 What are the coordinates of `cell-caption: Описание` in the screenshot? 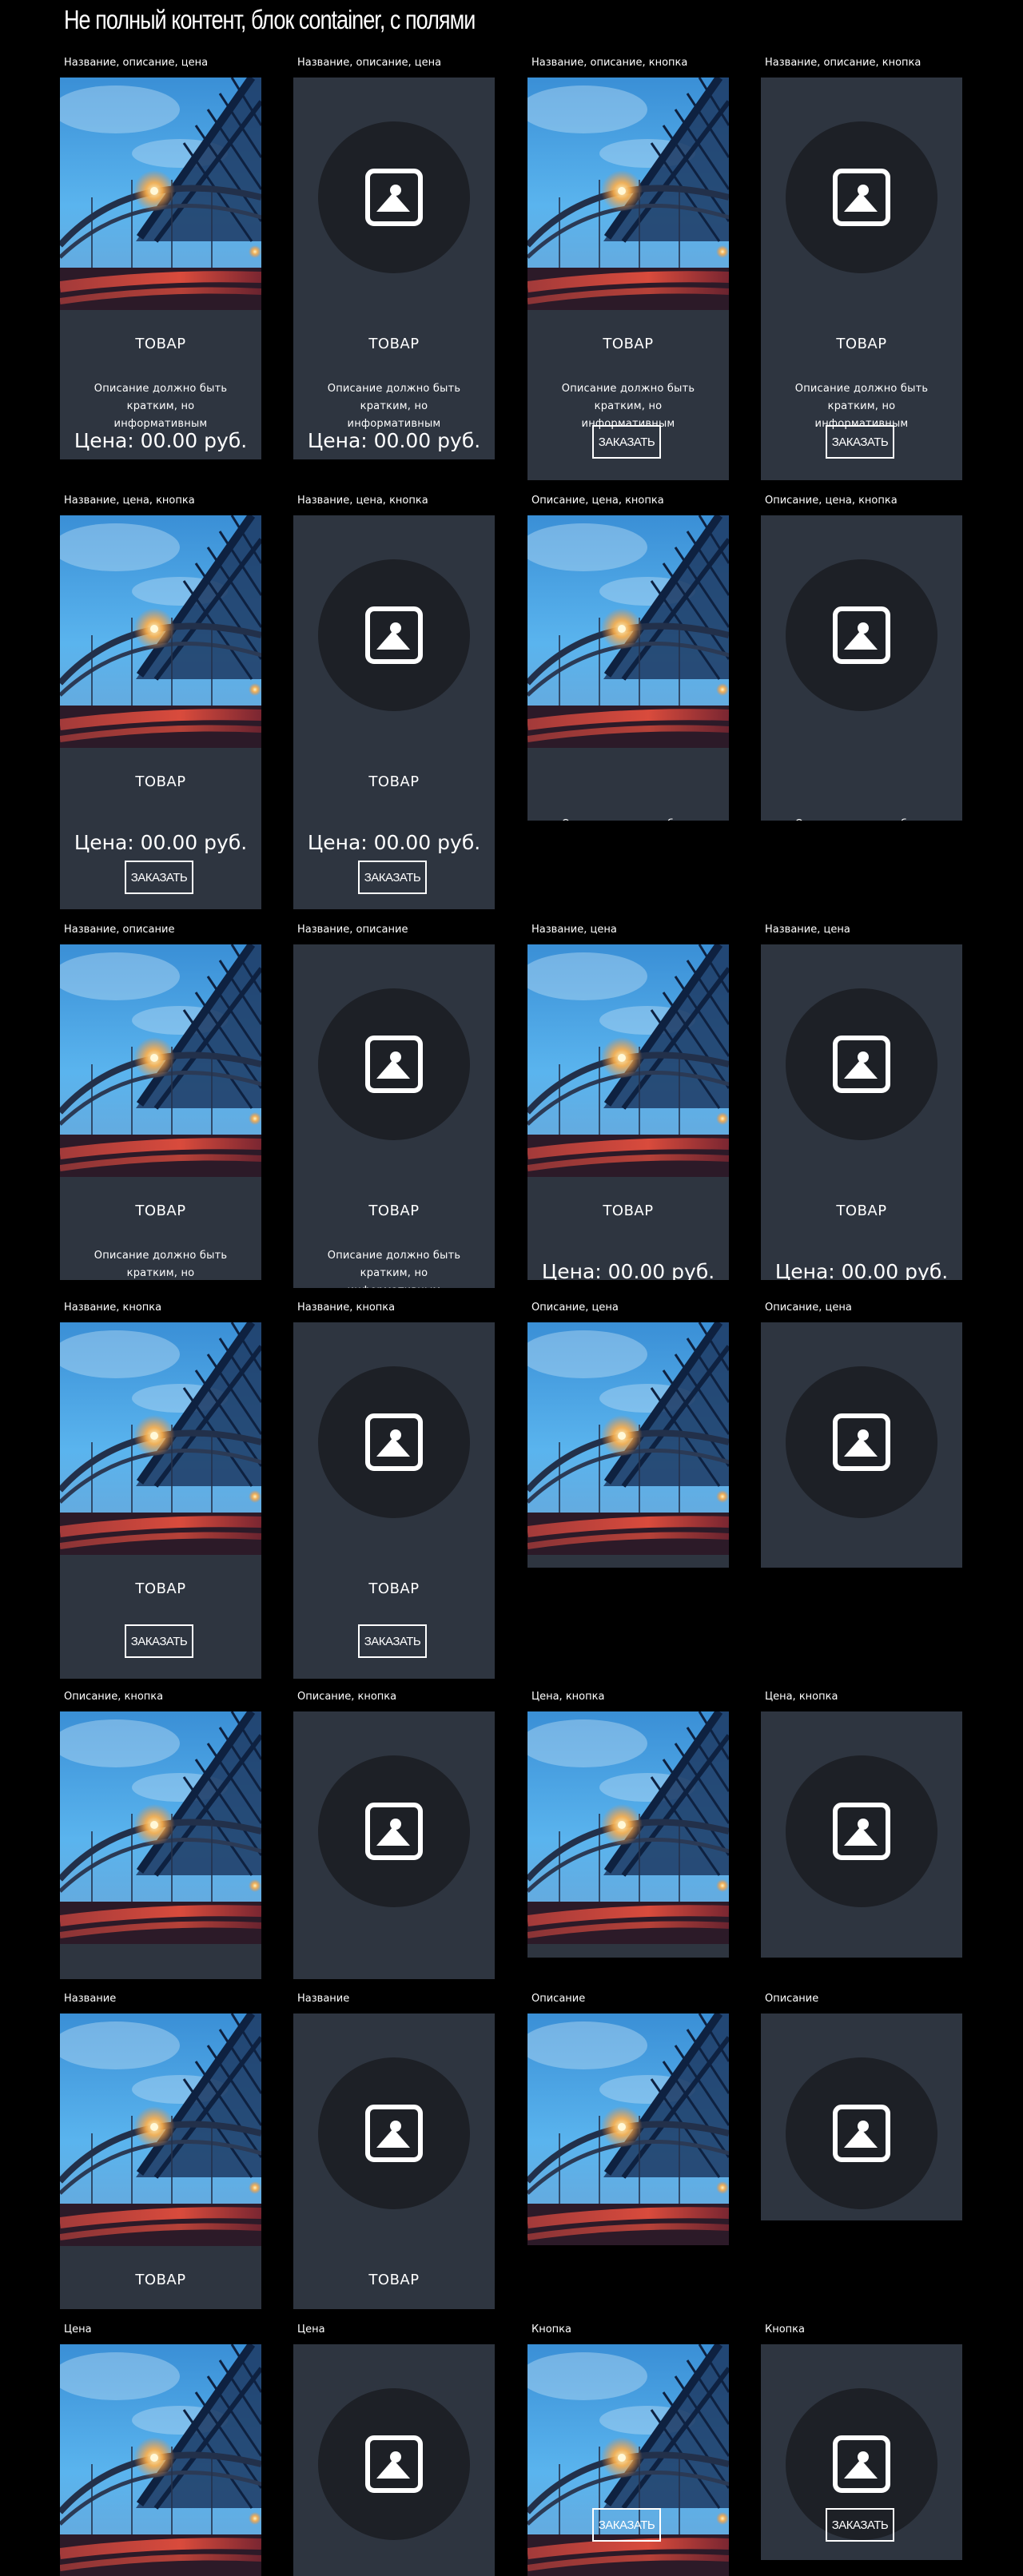 It's located at (558, 1999).